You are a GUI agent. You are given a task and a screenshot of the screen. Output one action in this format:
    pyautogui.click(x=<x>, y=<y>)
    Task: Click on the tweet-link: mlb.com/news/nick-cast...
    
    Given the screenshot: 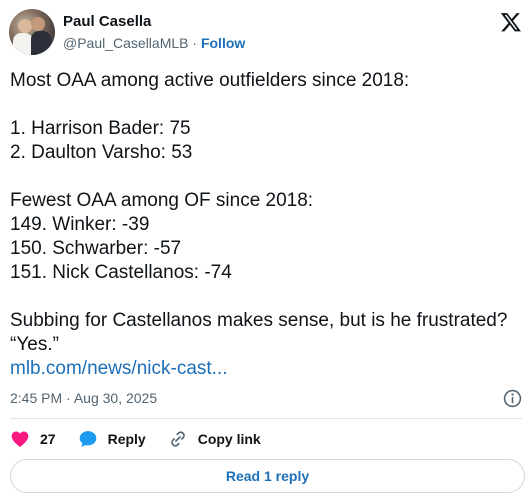 What is the action you would take?
    pyautogui.click(x=267, y=369)
    